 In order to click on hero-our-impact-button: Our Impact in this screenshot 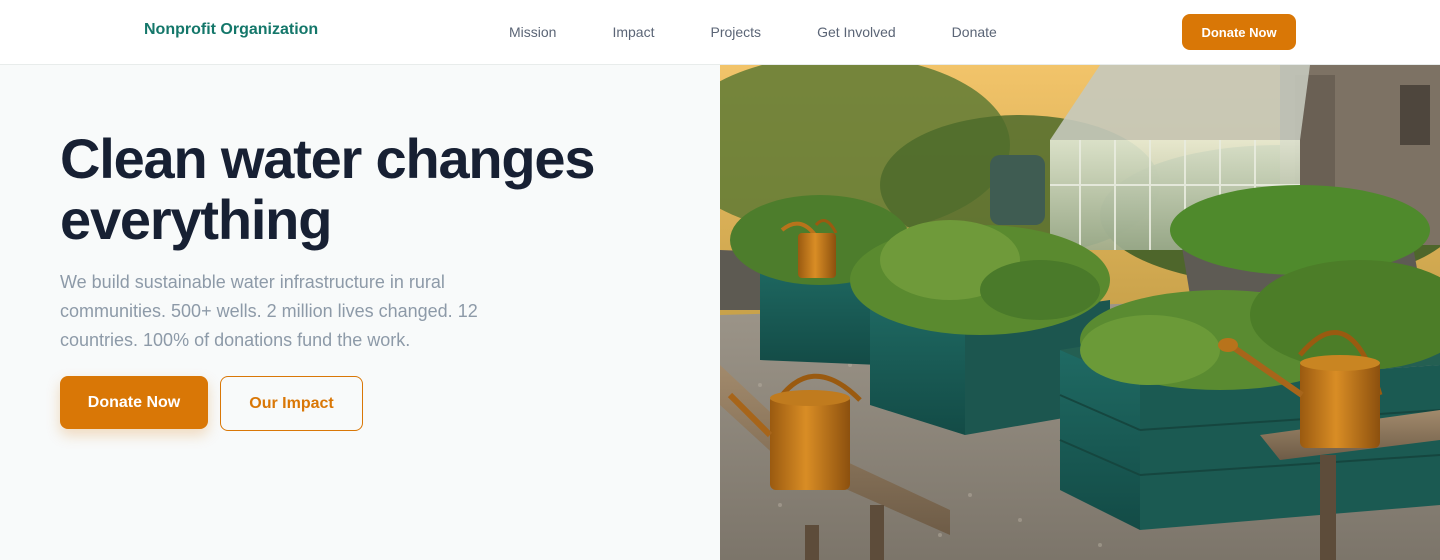, I will do `click(291, 403)`.